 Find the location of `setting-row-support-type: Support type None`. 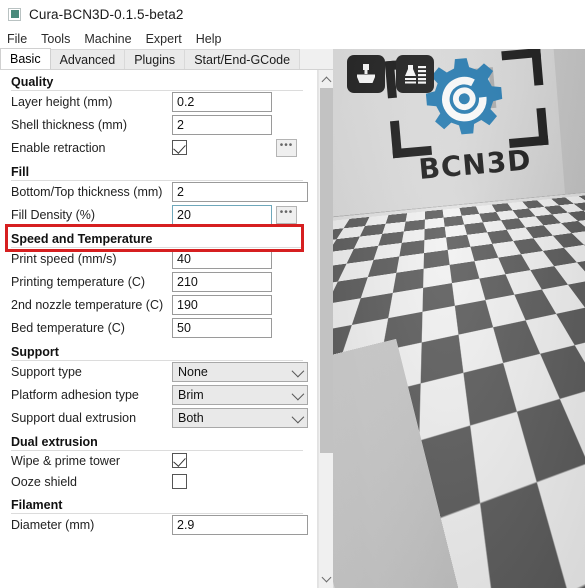

setting-row-support-type: Support type None is located at coordinates (158, 372).